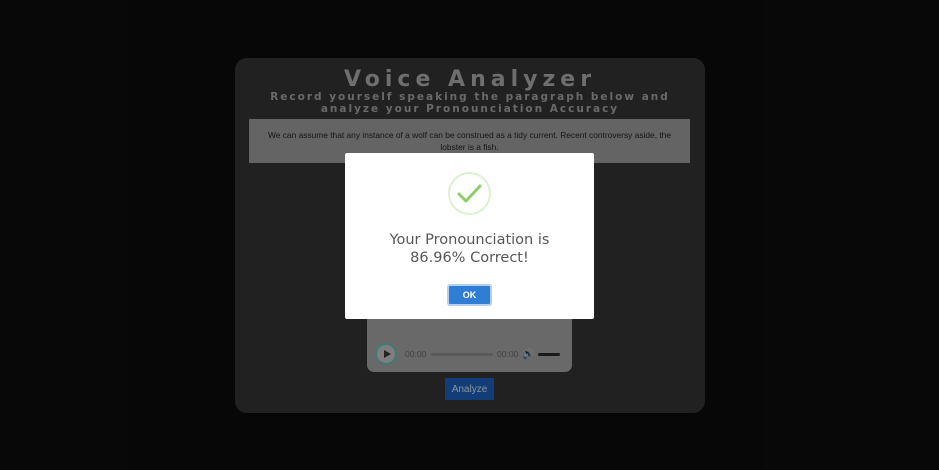 The image size is (939, 470). Describe the element at coordinates (469, 193) in the screenshot. I see `check-icon` at that location.